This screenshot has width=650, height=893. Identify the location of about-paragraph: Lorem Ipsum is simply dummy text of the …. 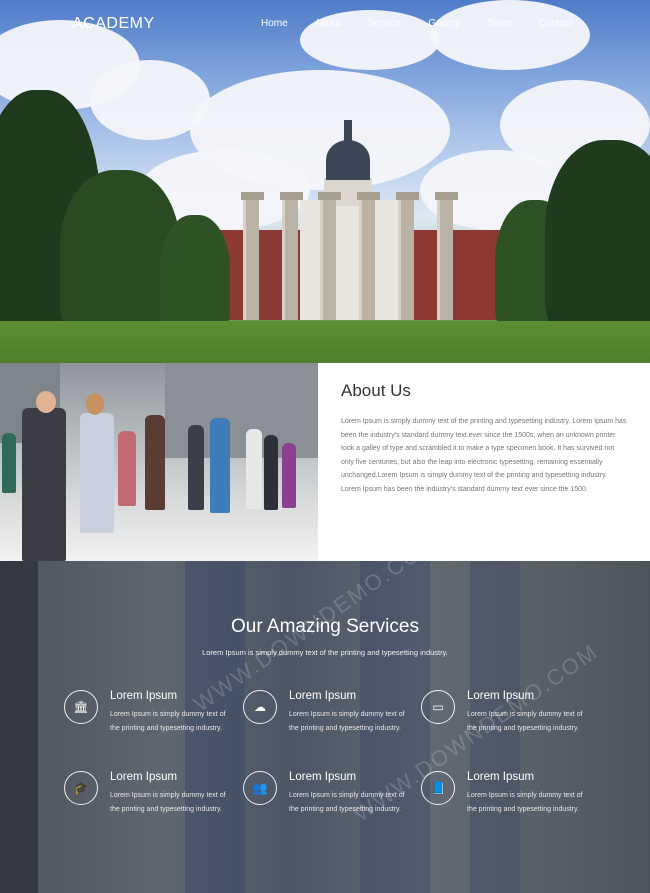
(484, 455).